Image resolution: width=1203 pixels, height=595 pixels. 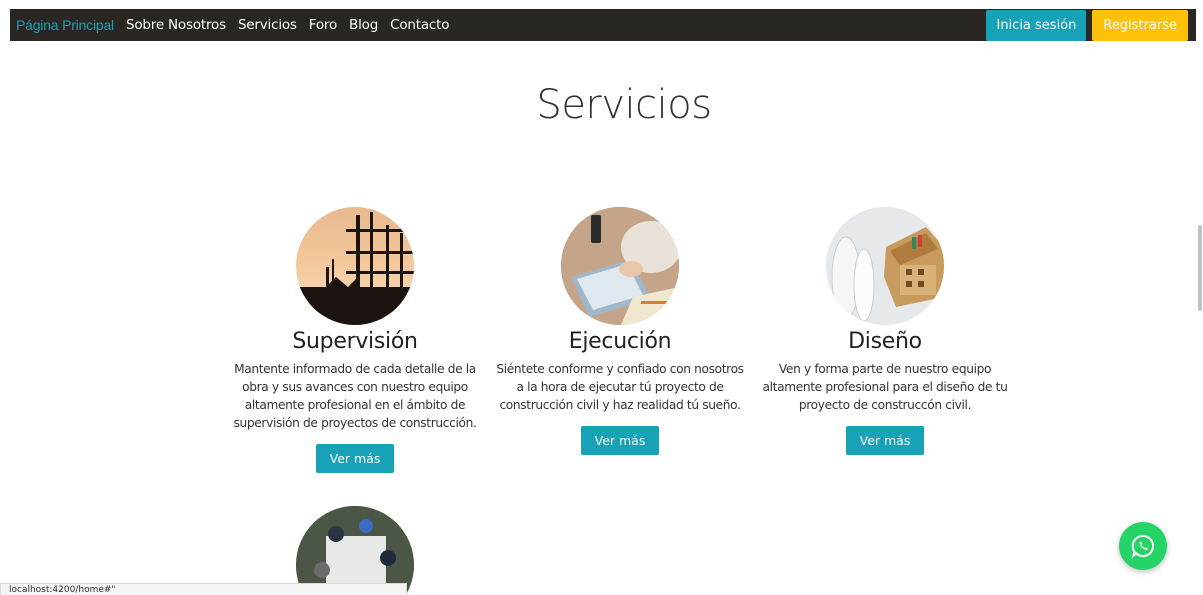 I want to click on scrollbar-thumb, so click(x=1200, y=268).